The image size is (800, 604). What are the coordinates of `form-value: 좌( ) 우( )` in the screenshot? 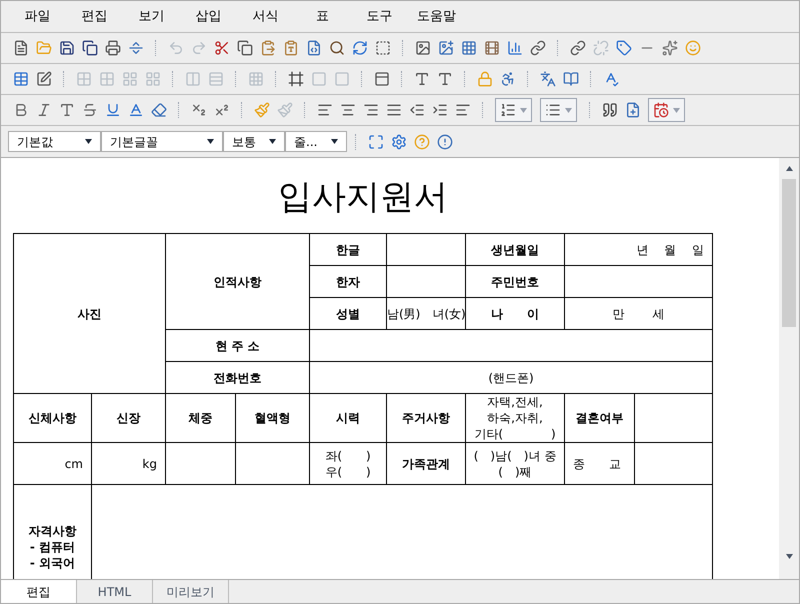 It's located at (348, 464).